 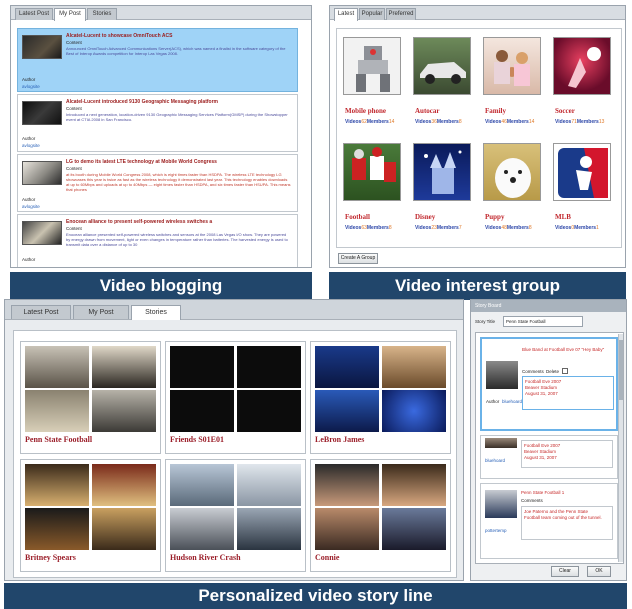 What do you see at coordinates (372, 172) in the screenshot?
I see `football-image` at bounding box center [372, 172].